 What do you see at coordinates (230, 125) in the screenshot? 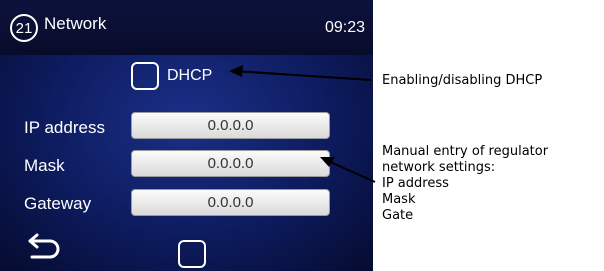
I see `ip-address-field: 0.0.0.0` at bounding box center [230, 125].